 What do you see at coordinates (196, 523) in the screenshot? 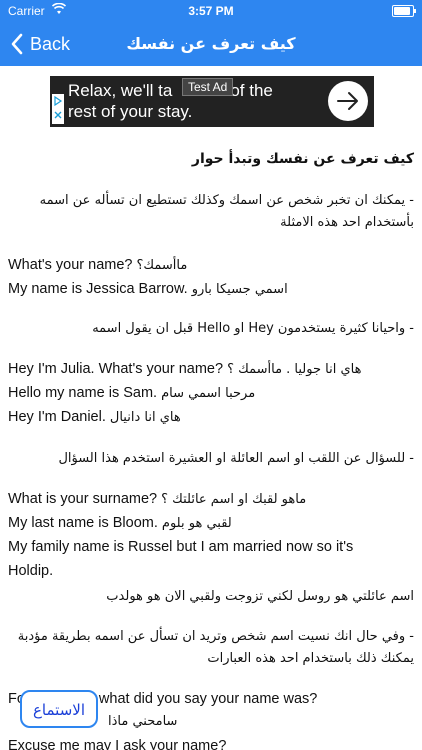
I see `example-arabic: لقبي هو بلوم` at bounding box center [196, 523].